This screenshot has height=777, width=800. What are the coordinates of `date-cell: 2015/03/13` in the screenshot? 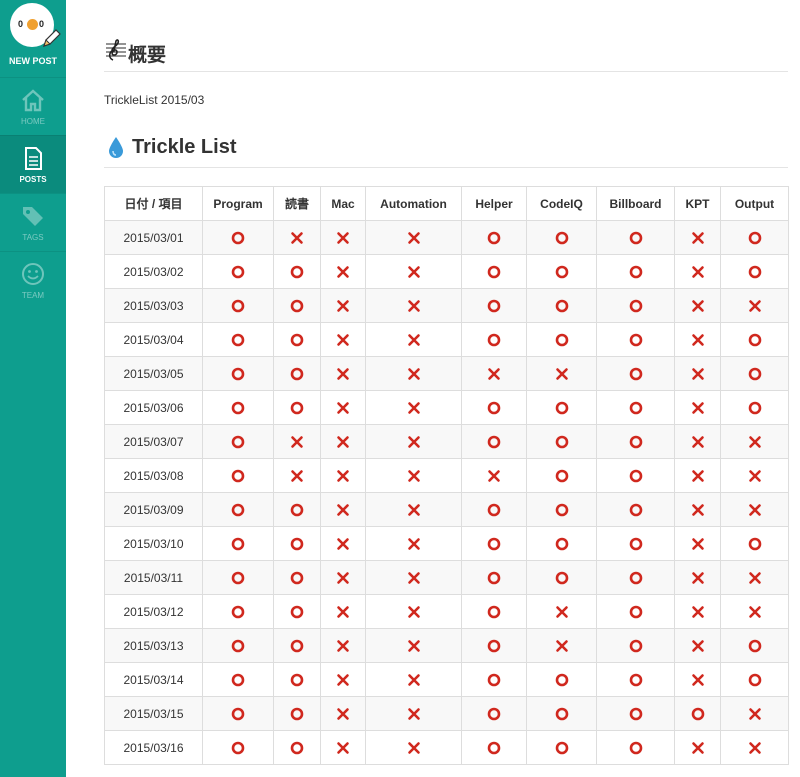 It's located at (153, 645).